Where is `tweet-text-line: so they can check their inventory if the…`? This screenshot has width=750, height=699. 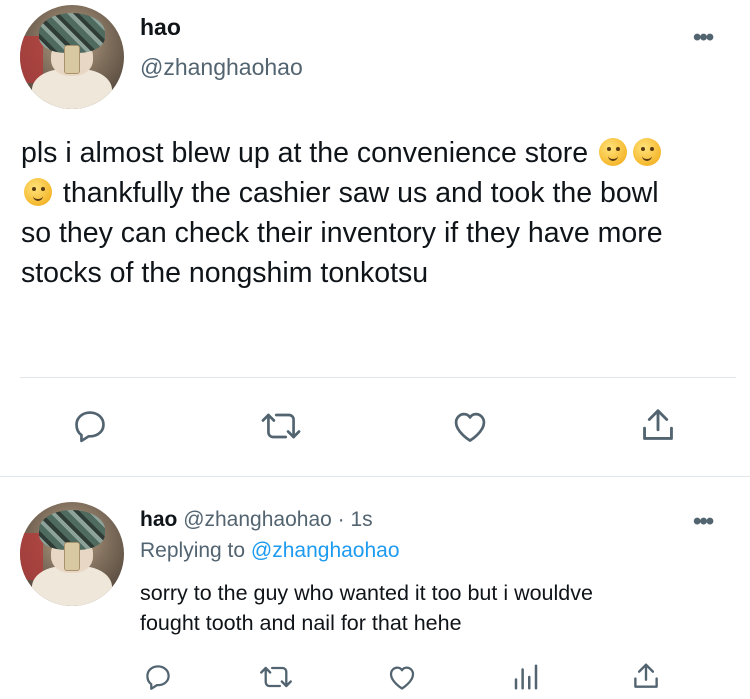 tweet-text-line: so they can check their inventory if the… is located at coordinates (342, 233).